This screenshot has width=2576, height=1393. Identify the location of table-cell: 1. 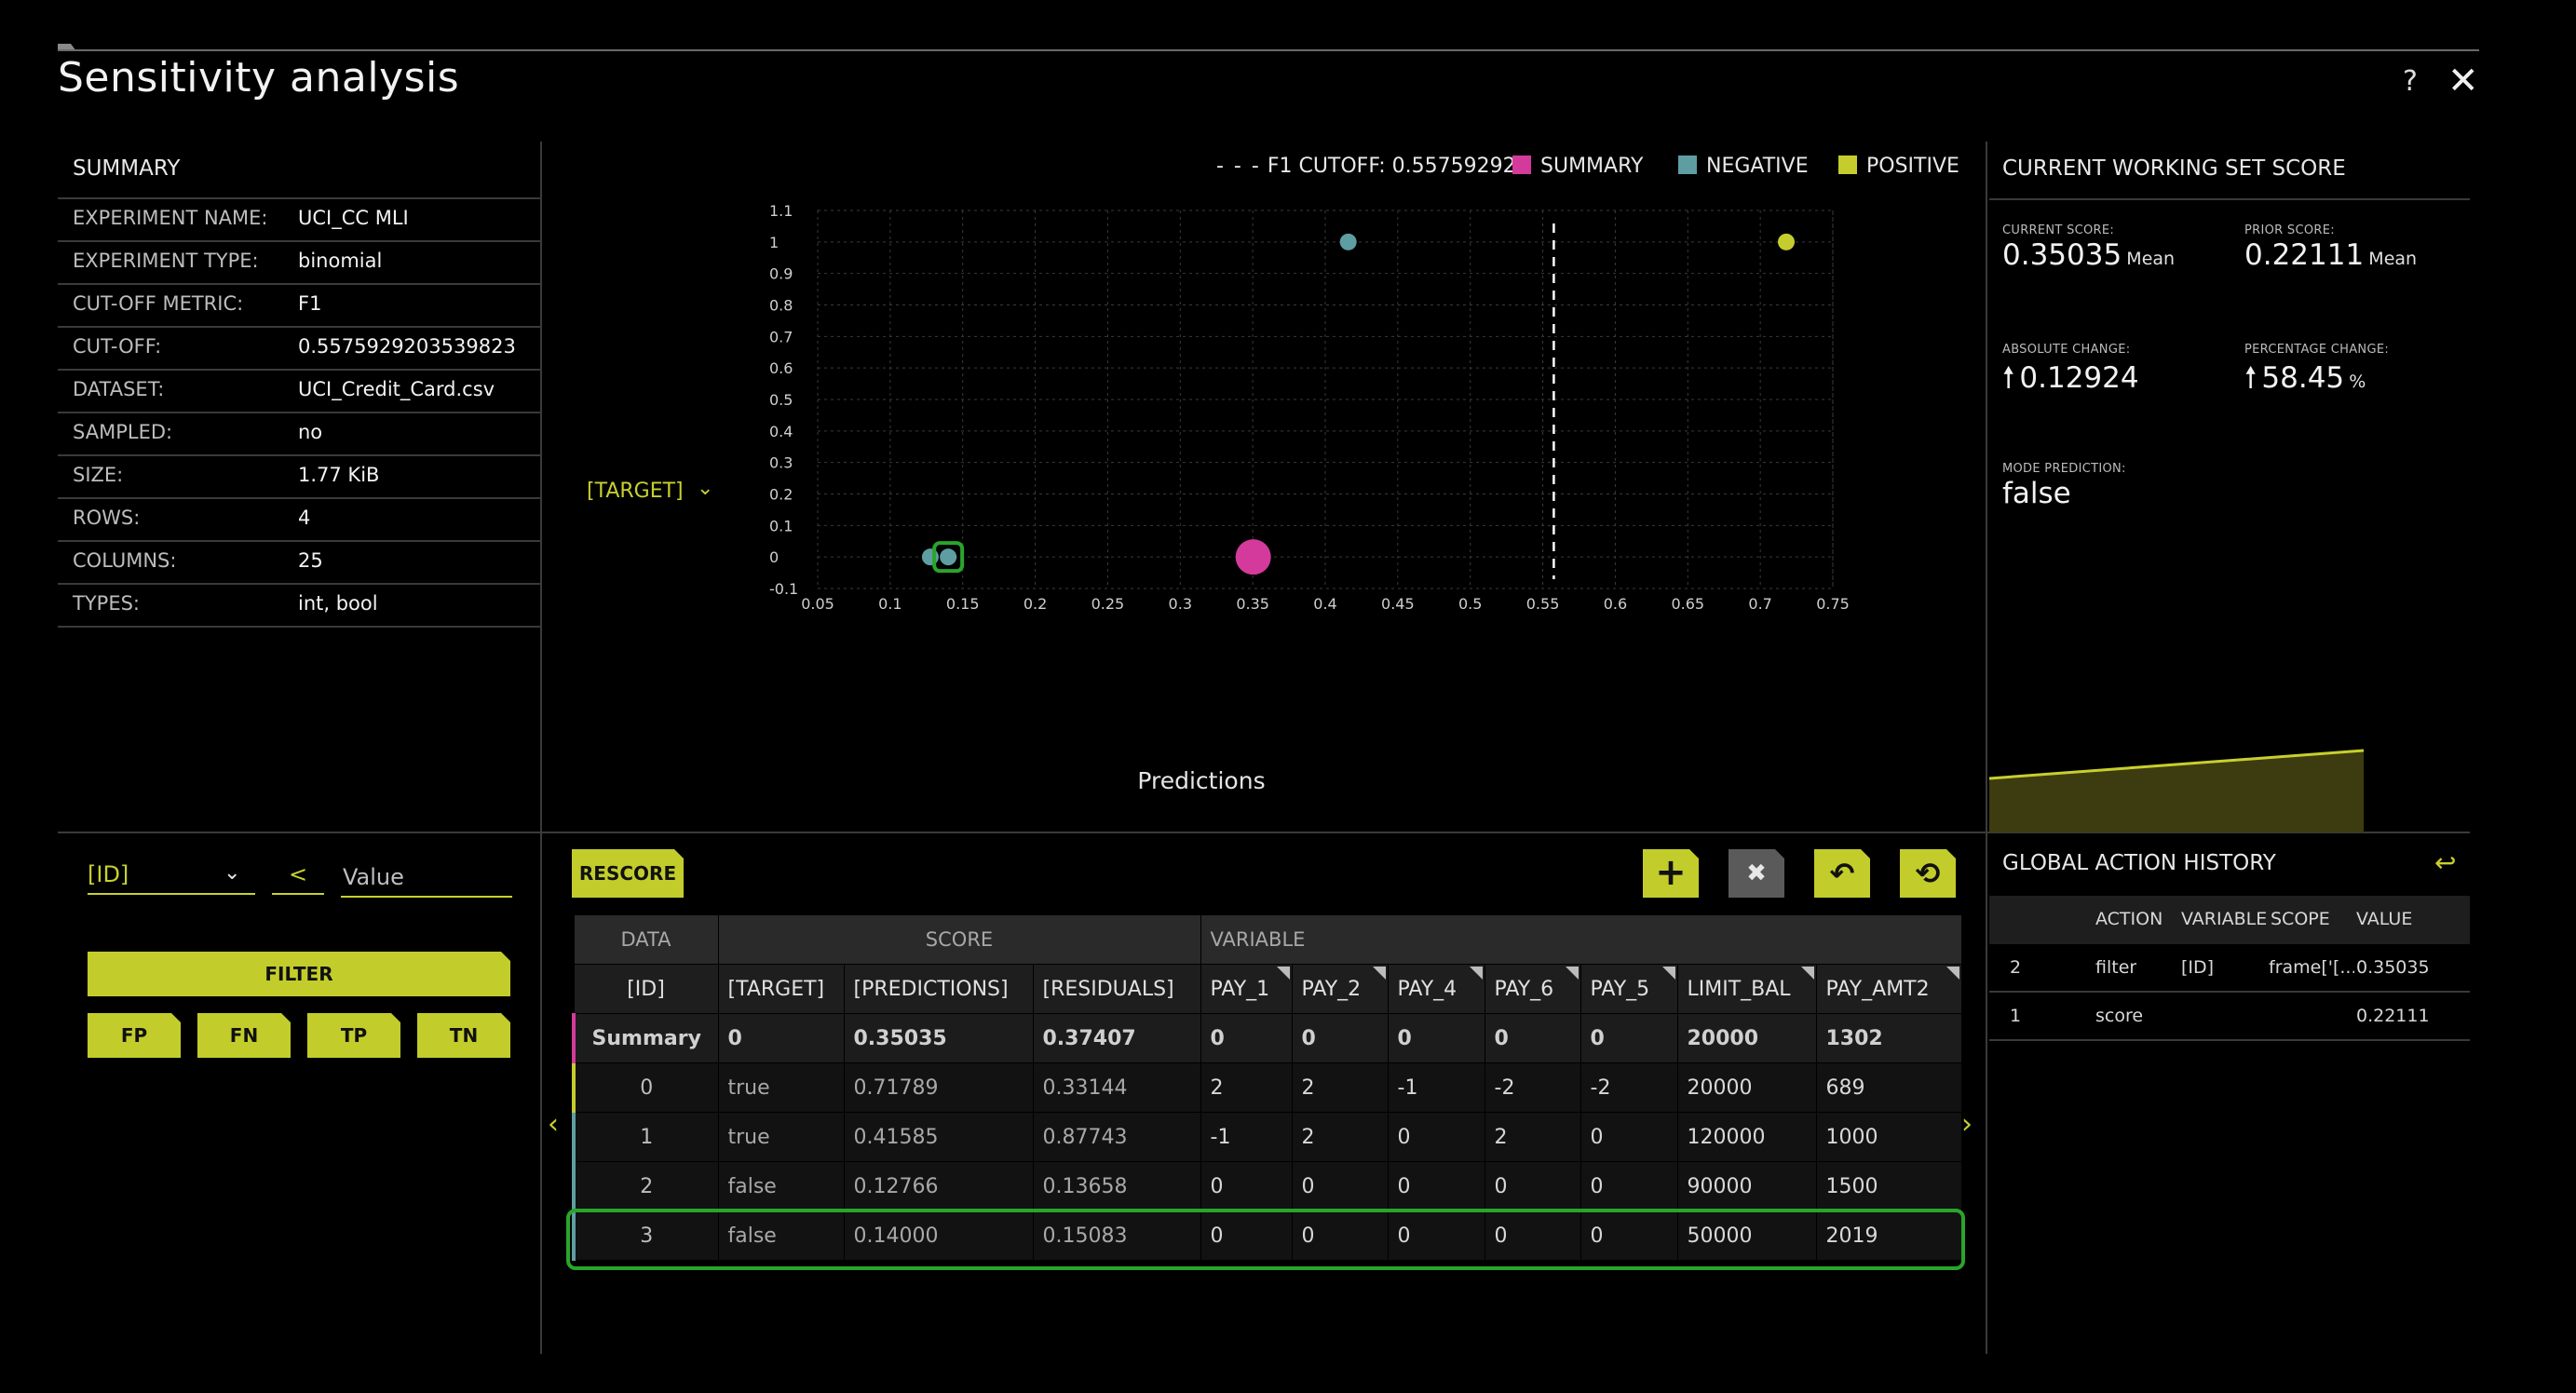
(645, 1137).